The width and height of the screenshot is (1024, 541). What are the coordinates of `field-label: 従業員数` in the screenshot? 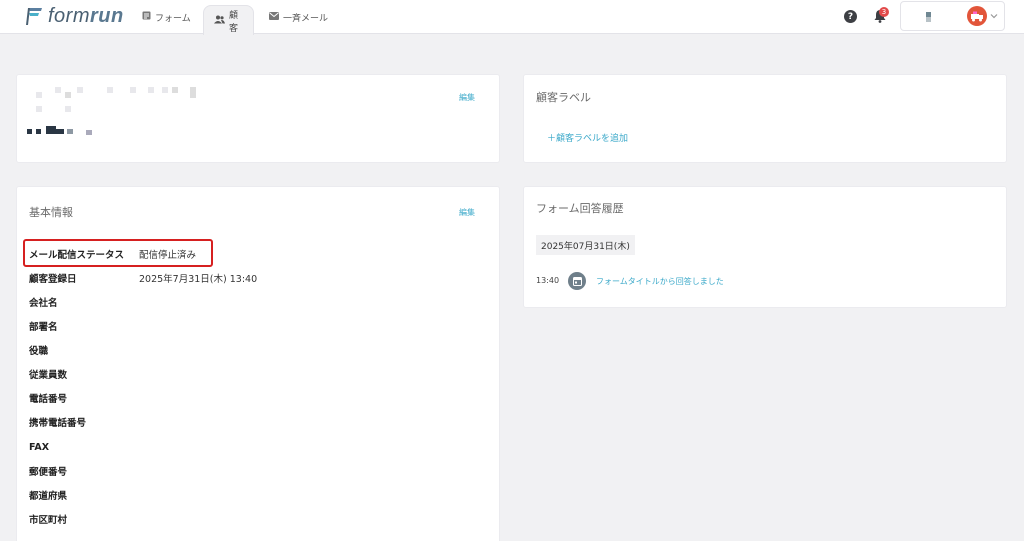 It's located at (48, 375).